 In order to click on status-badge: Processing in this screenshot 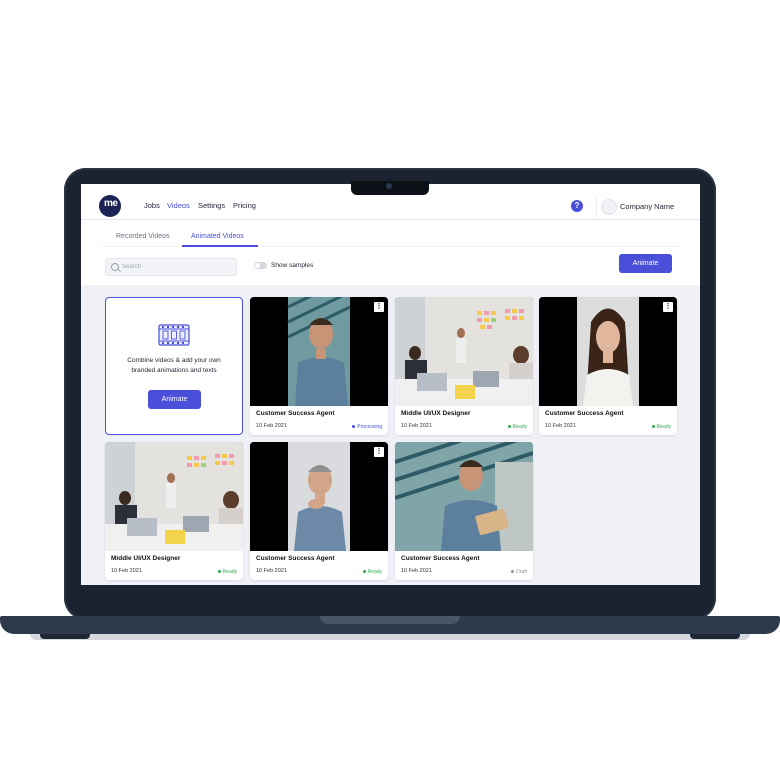, I will do `click(367, 427)`.